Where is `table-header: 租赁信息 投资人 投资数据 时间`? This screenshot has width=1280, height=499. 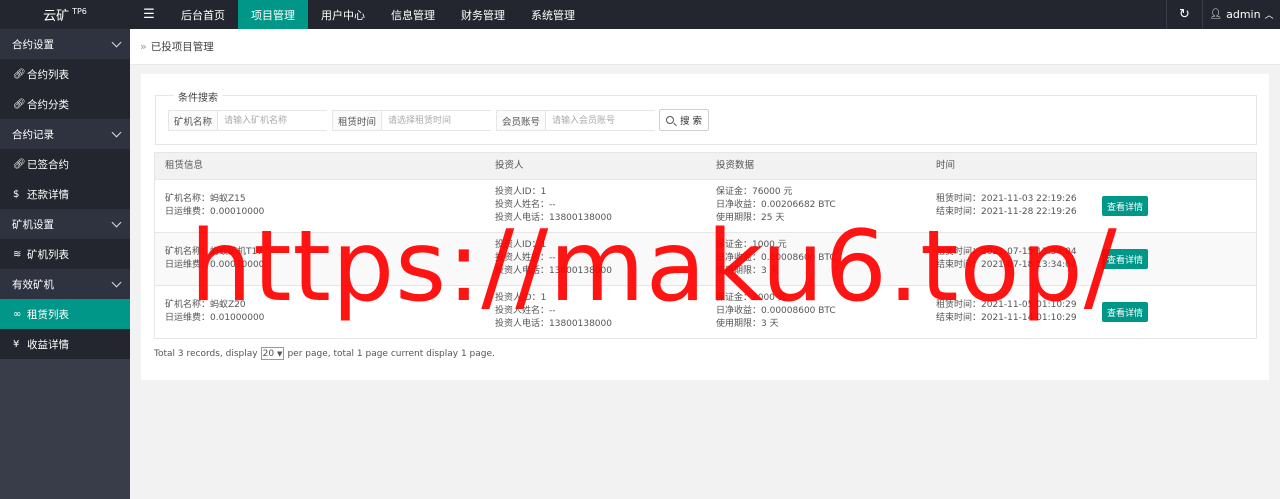 table-header: 租赁信息 投资人 投资数据 时间 is located at coordinates (705, 166).